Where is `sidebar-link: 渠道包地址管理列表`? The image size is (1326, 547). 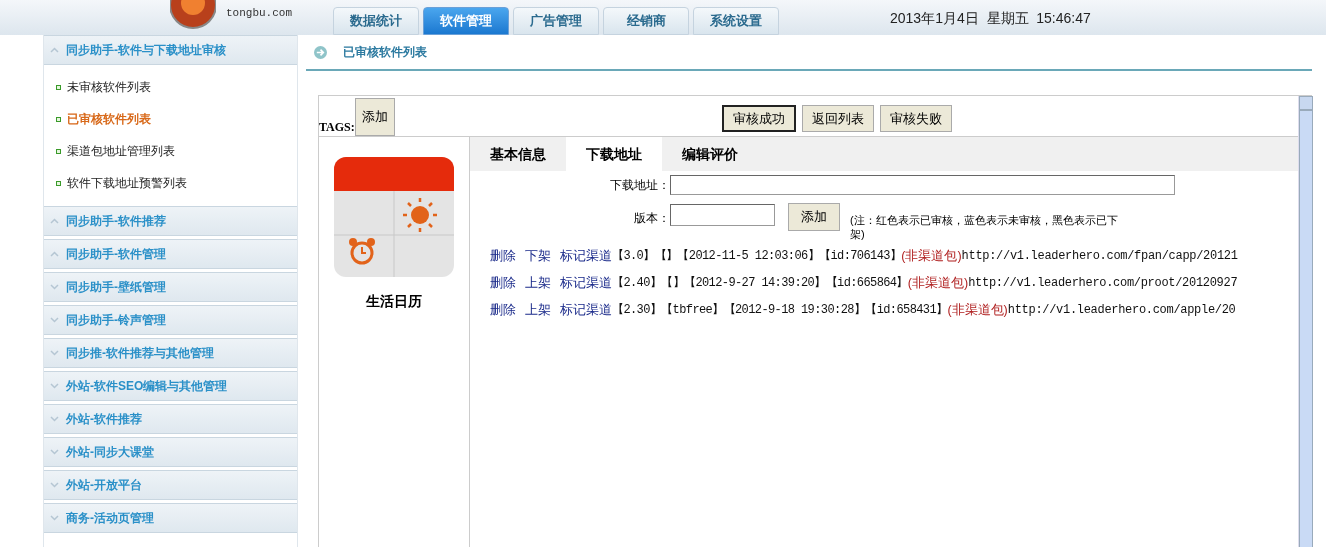 sidebar-link: 渠道包地址管理列表 is located at coordinates (170, 151).